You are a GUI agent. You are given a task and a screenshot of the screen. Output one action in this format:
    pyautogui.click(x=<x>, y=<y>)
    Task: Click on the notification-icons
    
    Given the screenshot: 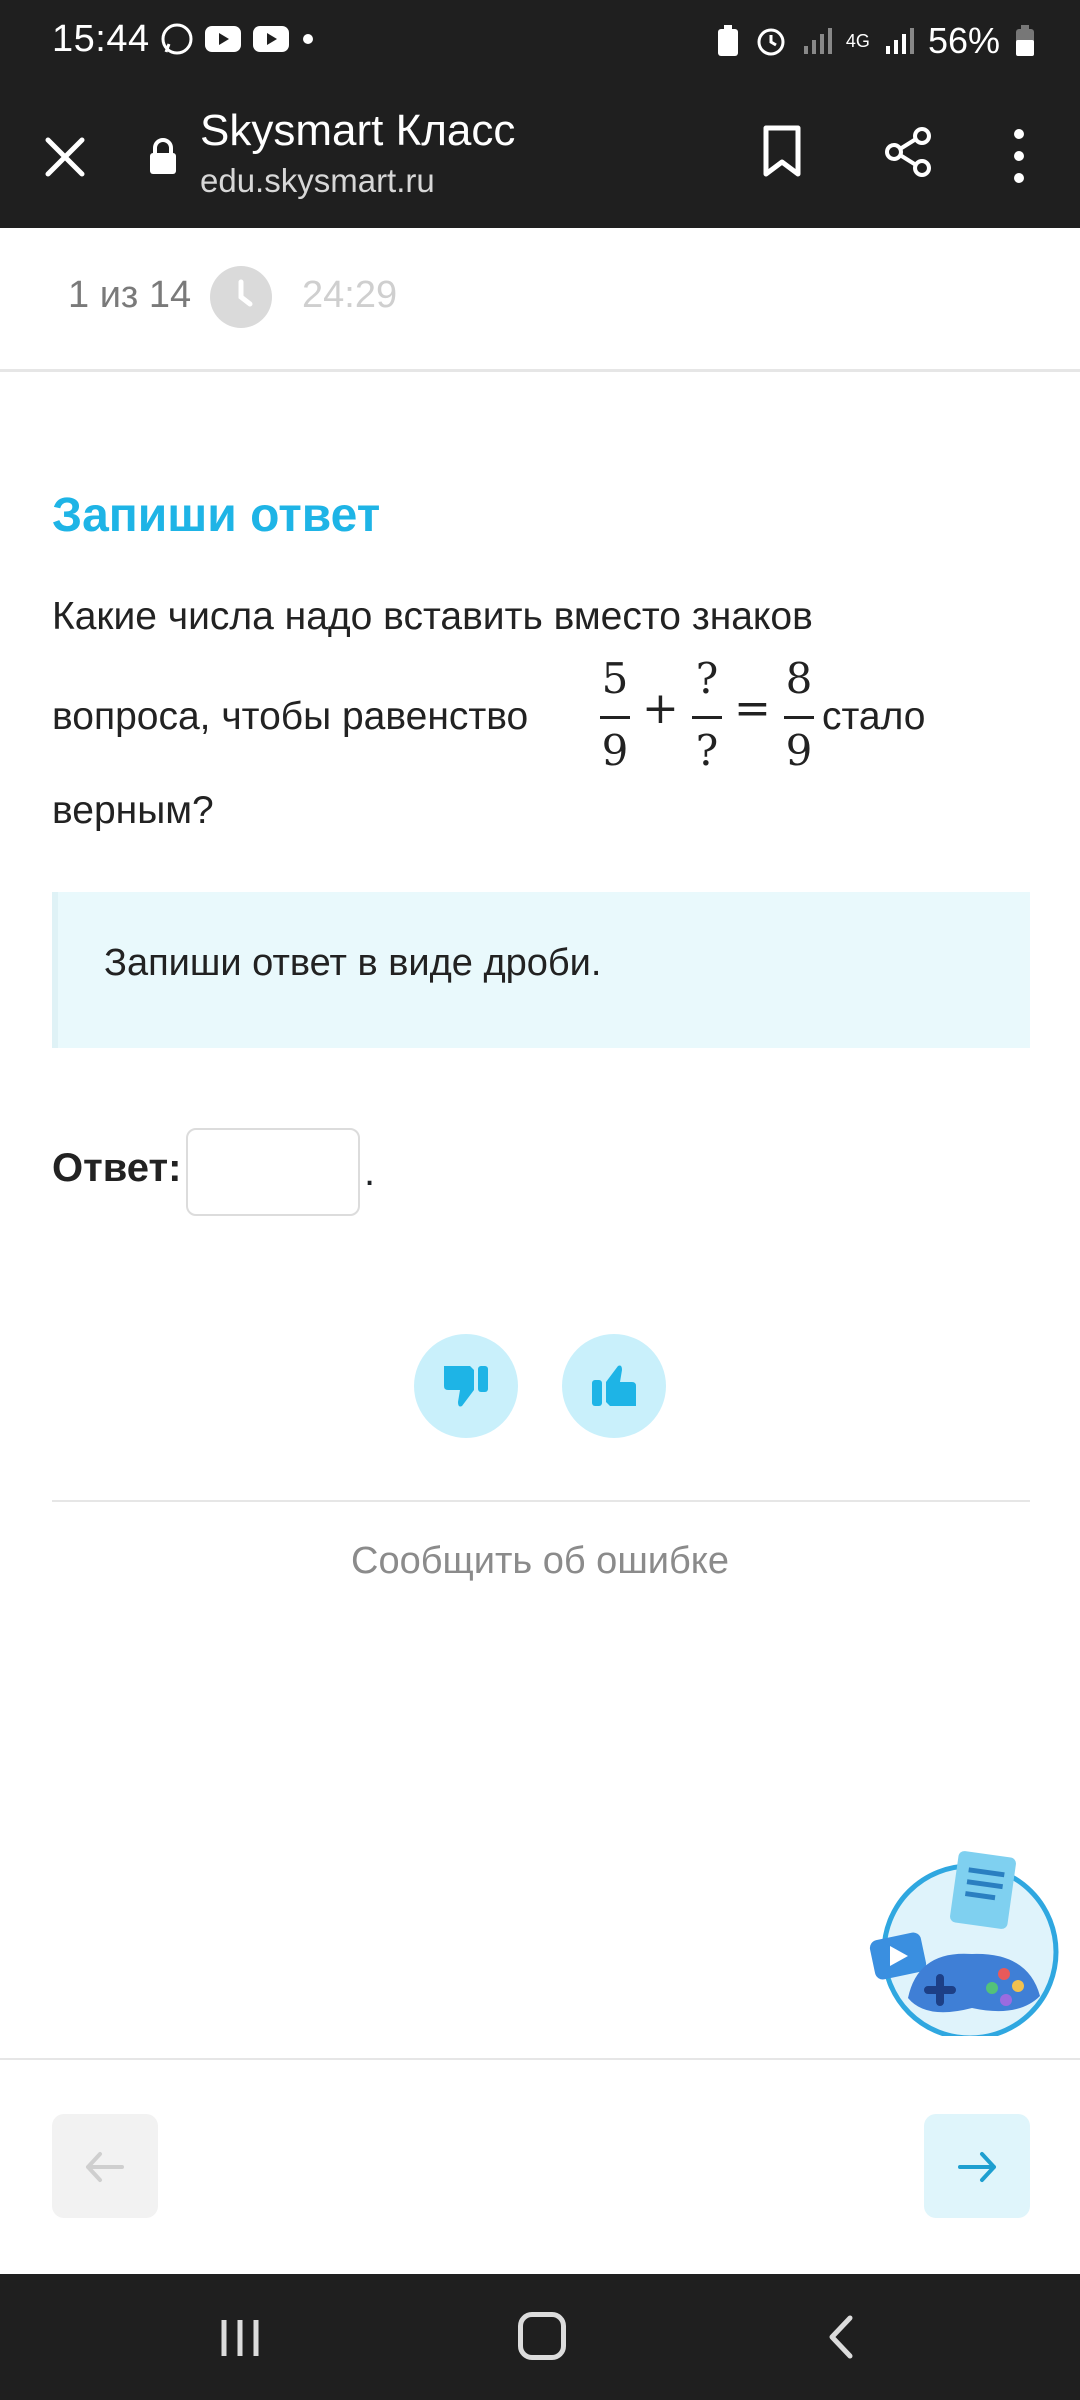 What is the action you would take?
    pyautogui.click(x=238, y=39)
    